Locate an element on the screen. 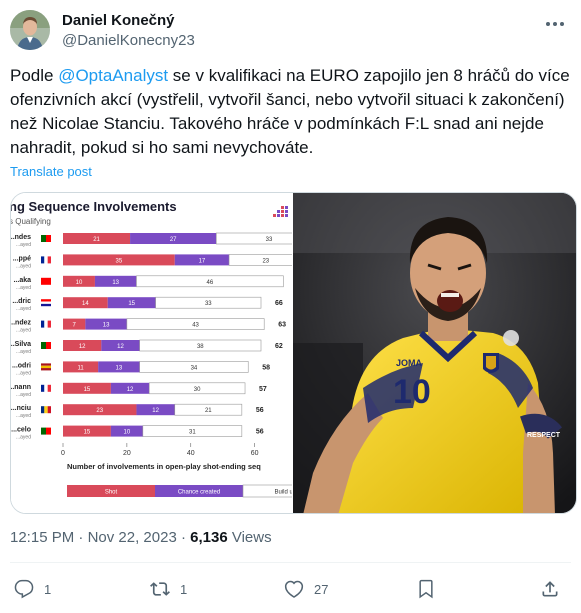 The width and height of the screenshot is (581, 613). share-button is located at coordinates (550, 589).